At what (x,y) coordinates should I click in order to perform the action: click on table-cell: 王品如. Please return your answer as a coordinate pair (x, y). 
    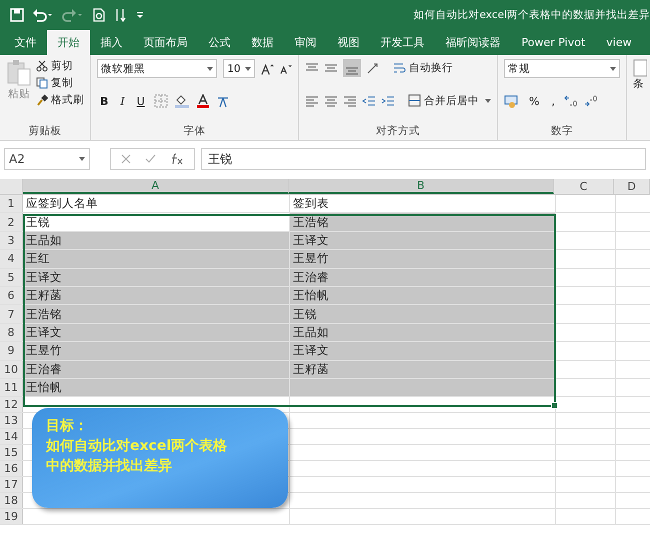
    Looking at the image, I should click on (423, 333).